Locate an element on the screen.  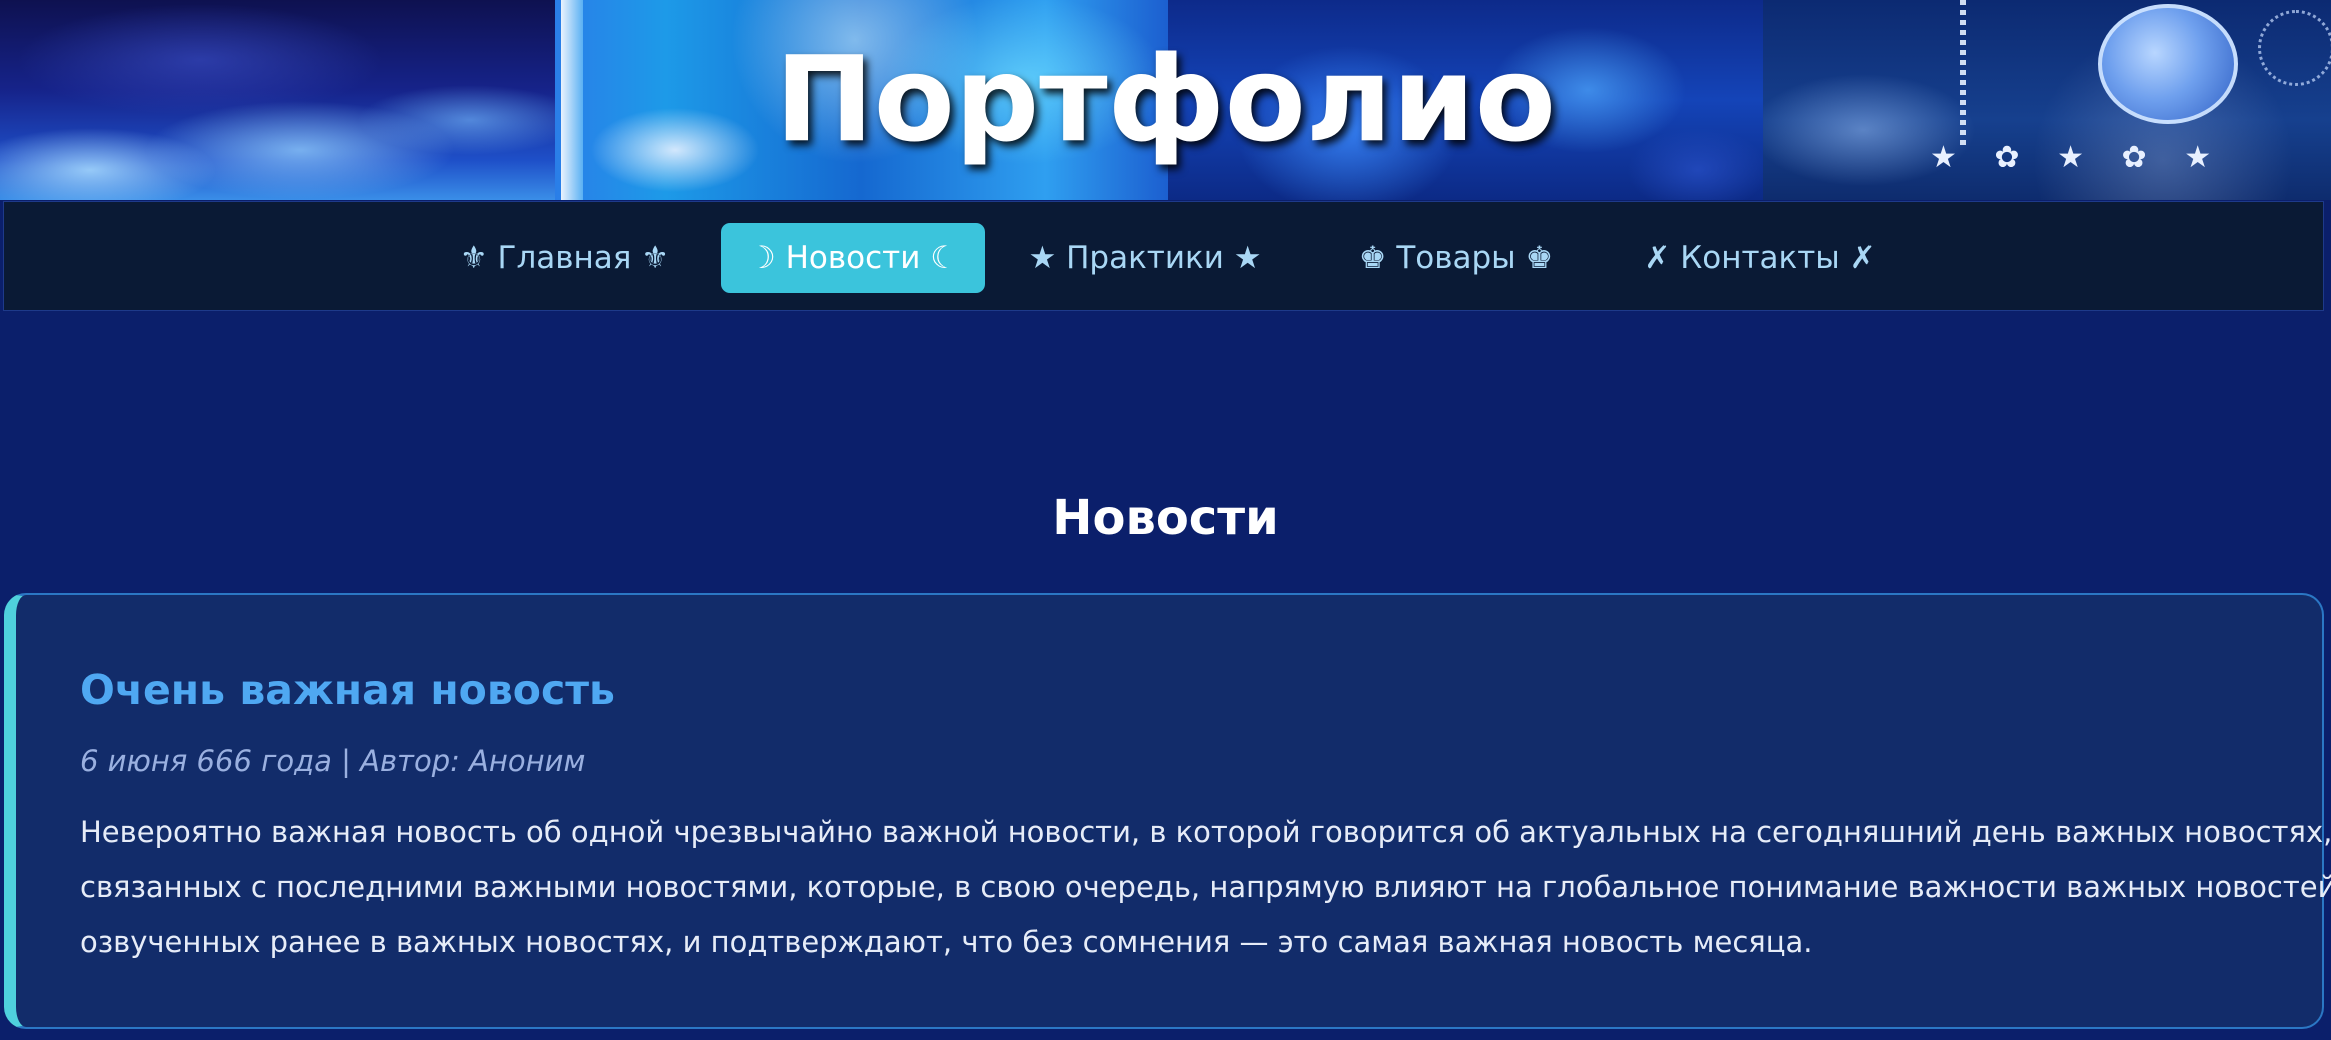
nav-item-home: ⚜ Главная ⚜ is located at coordinates (564, 258).